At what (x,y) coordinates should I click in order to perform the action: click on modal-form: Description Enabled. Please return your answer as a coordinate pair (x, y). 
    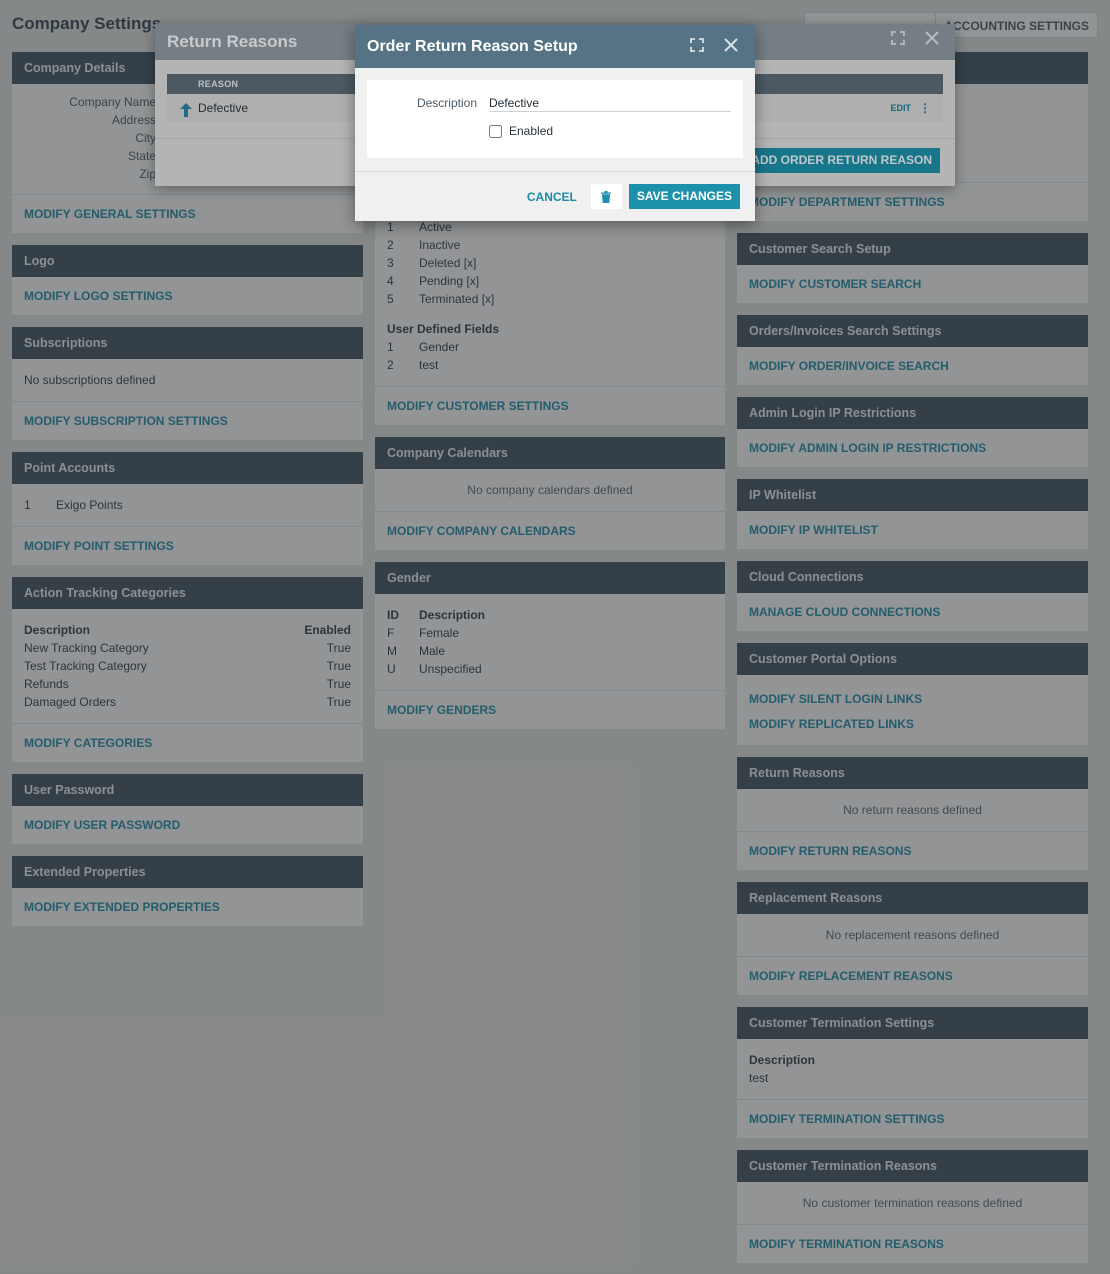
    Looking at the image, I should click on (555, 119).